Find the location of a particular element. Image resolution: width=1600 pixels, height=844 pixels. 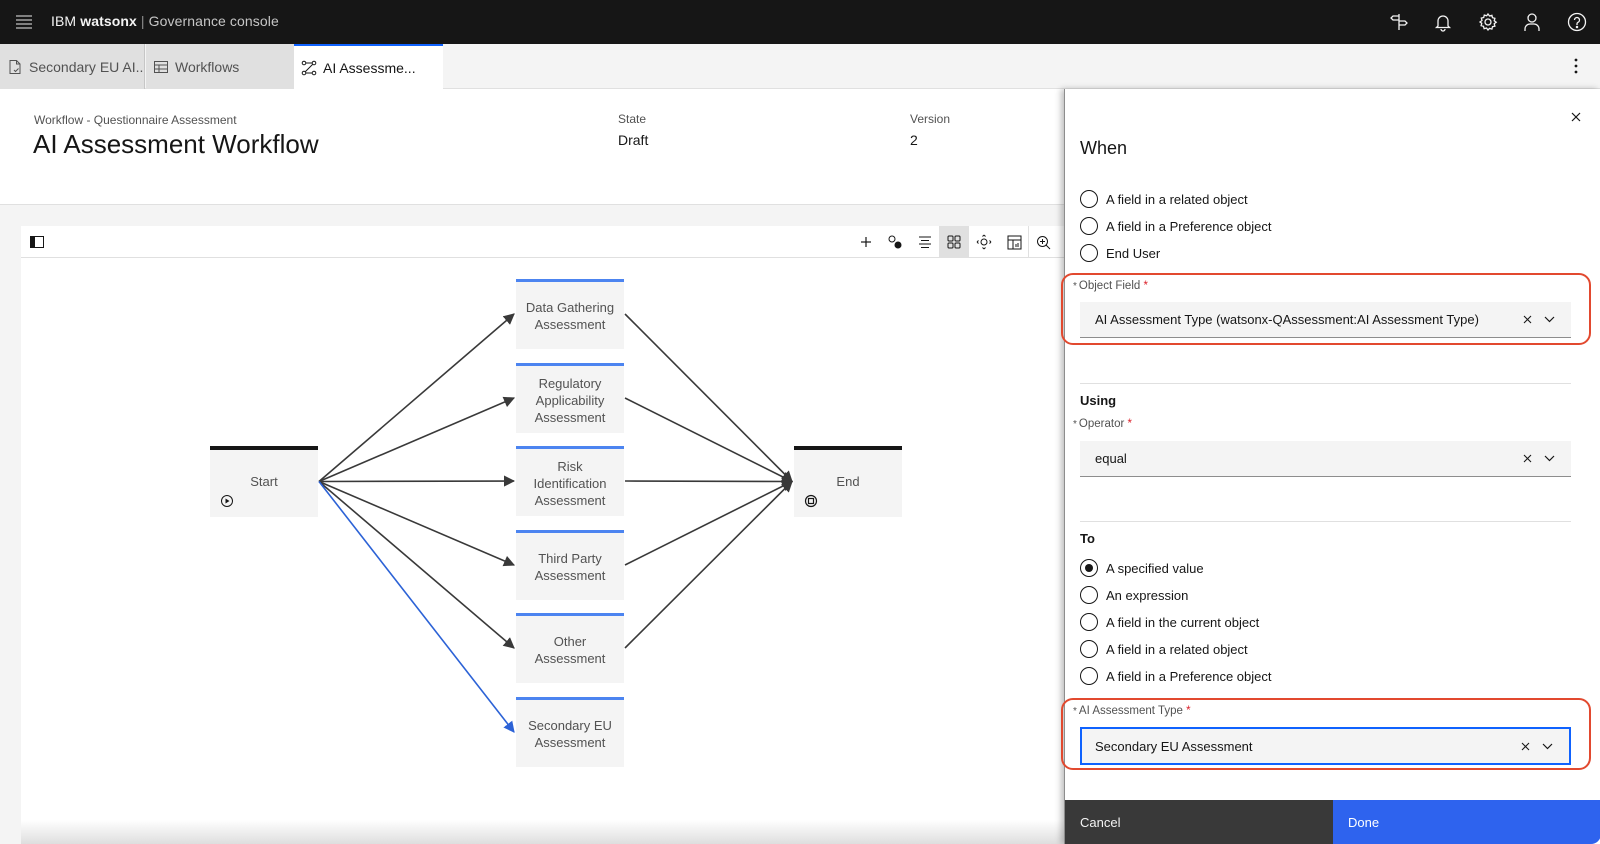

when-option-related-object: A field in a related object is located at coordinates (1164, 199).